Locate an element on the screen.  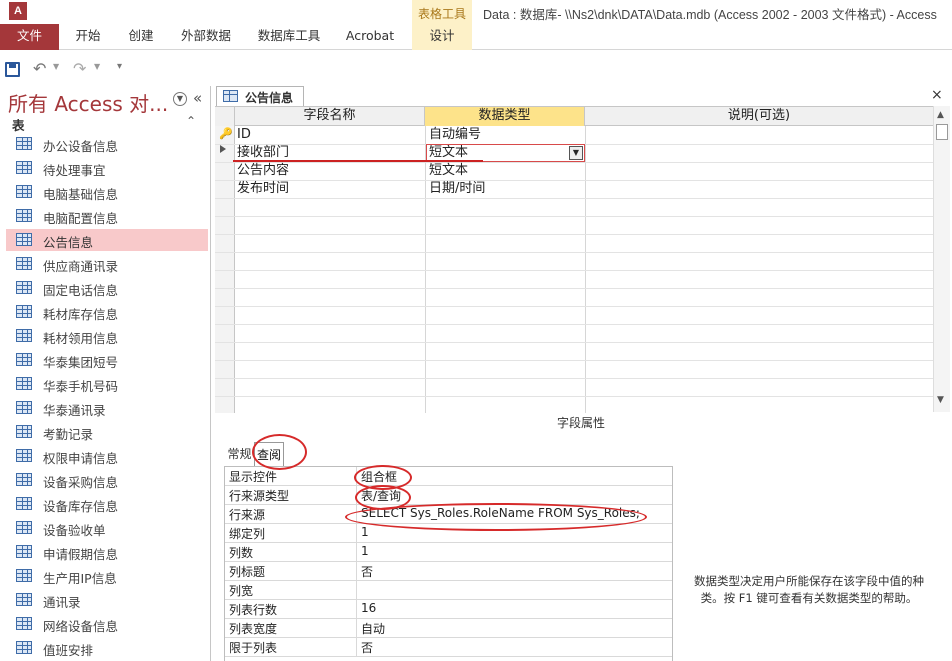
tab-acrobat: Acrobat is located at coordinates (370, 37).